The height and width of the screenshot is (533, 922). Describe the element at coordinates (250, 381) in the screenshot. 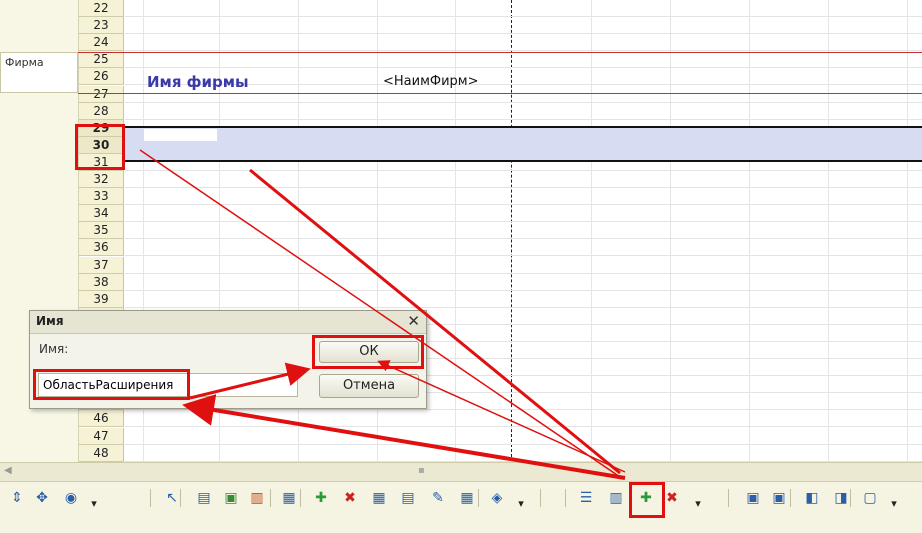

I see `arrow-line` at that location.